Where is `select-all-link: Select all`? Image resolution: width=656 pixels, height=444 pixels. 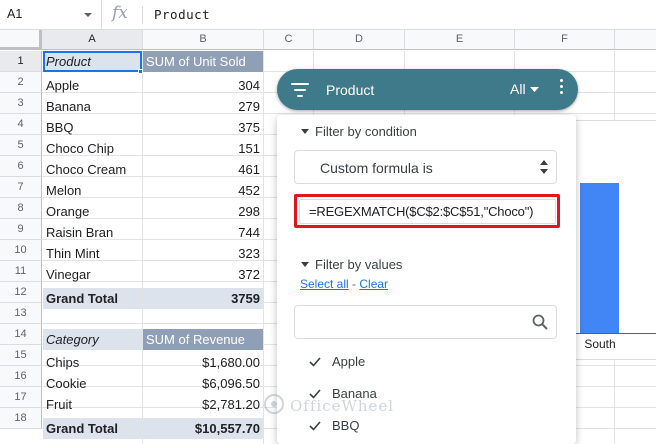
select-all-link: Select all is located at coordinates (324, 284).